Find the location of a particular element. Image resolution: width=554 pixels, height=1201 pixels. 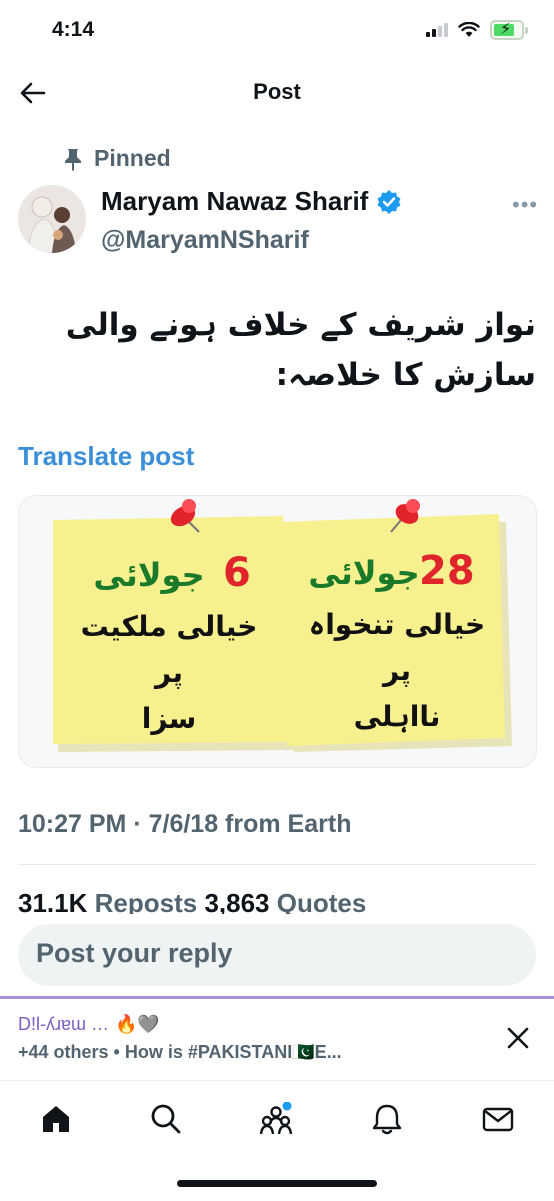

notification-emoji: 🔥🩶 is located at coordinates (137, 1024).